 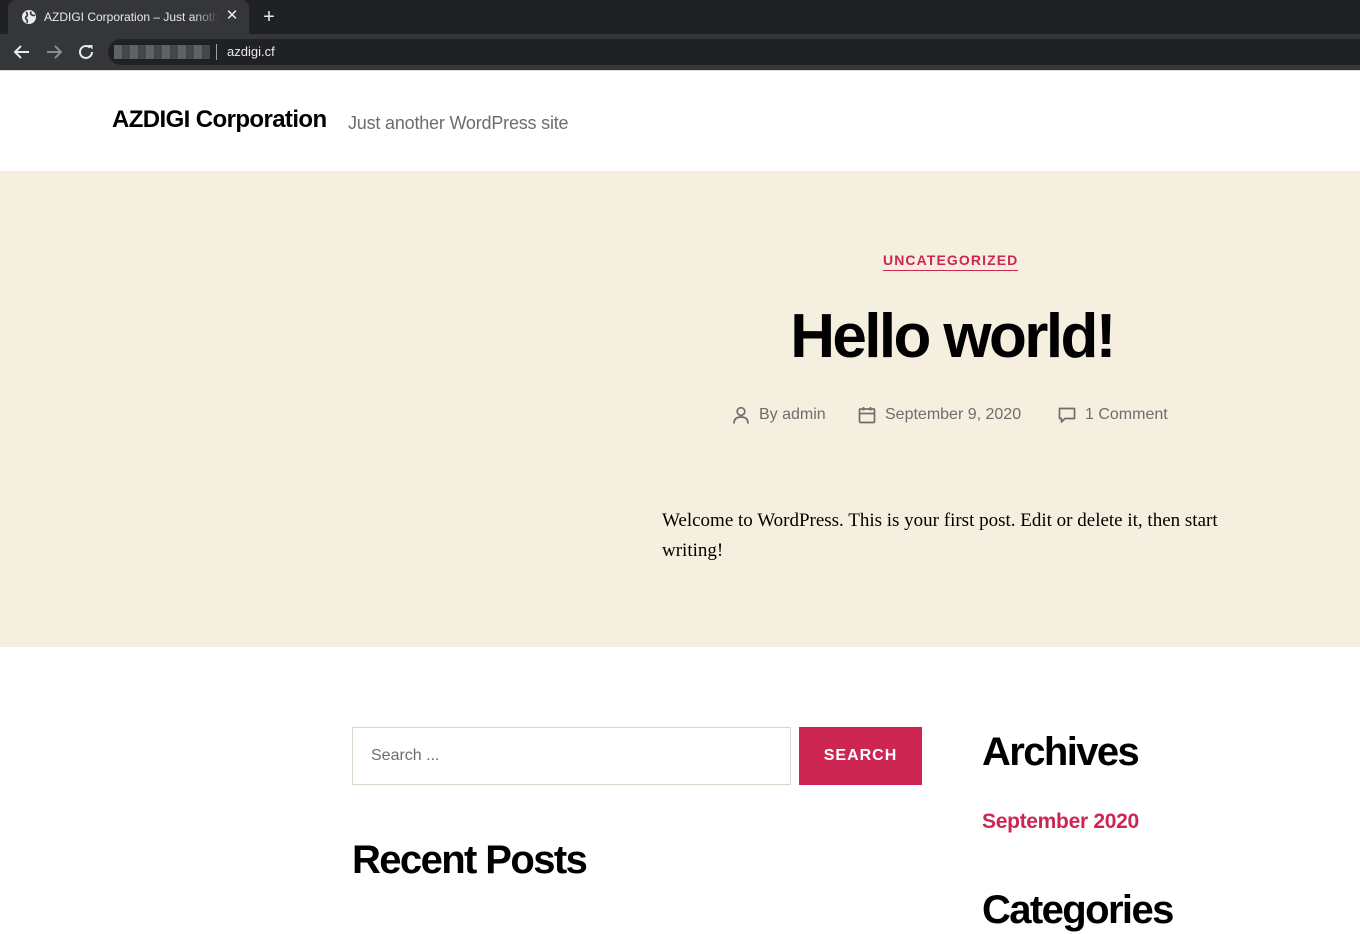 What do you see at coordinates (734, 52) in the screenshot?
I see `address-bar: azdigi.cf` at bounding box center [734, 52].